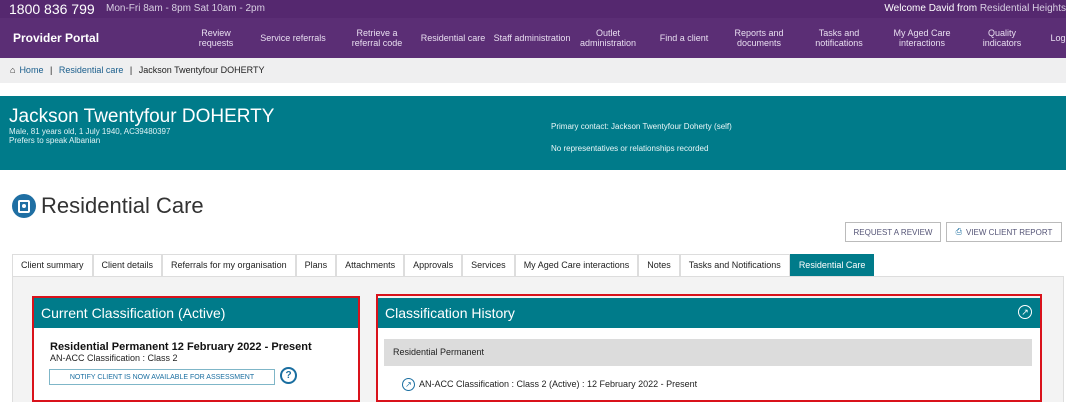 This screenshot has height=402, width=1066. What do you see at coordinates (734, 265) in the screenshot?
I see `tab-tasks-notifications: Tasks and Notifications` at bounding box center [734, 265].